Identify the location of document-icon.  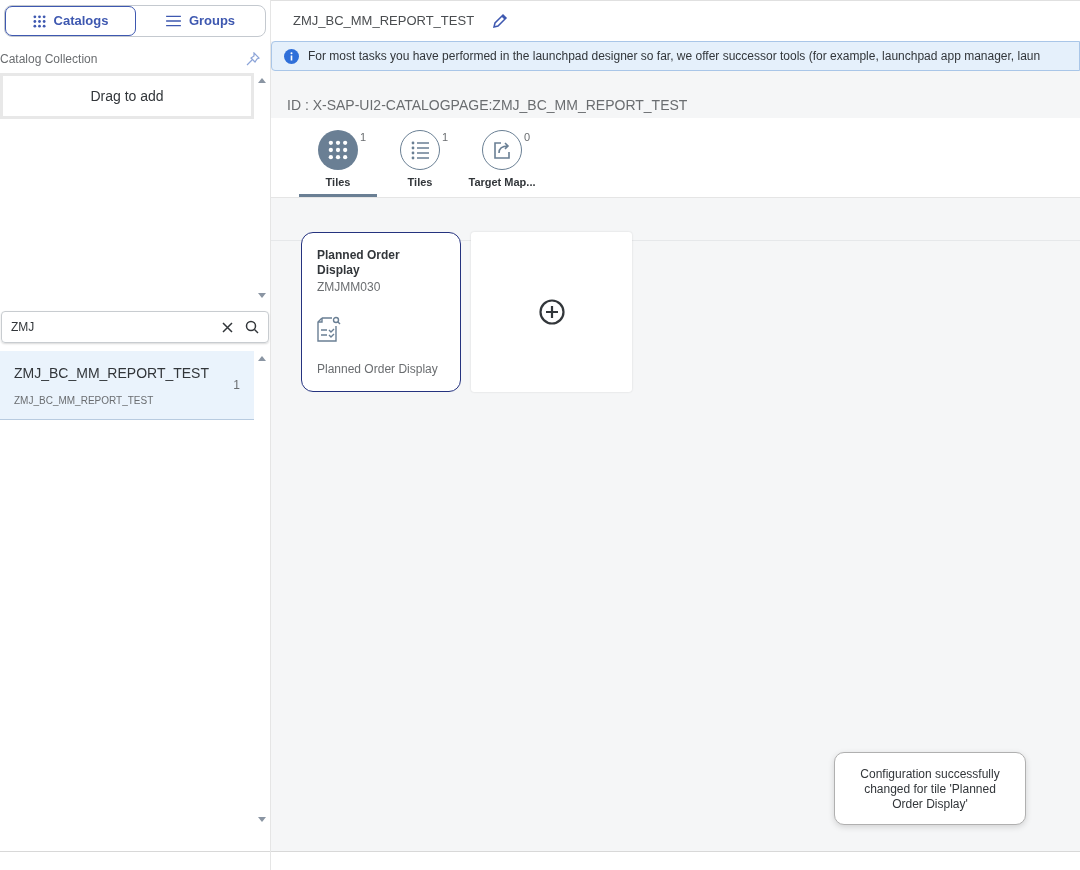
(329, 329).